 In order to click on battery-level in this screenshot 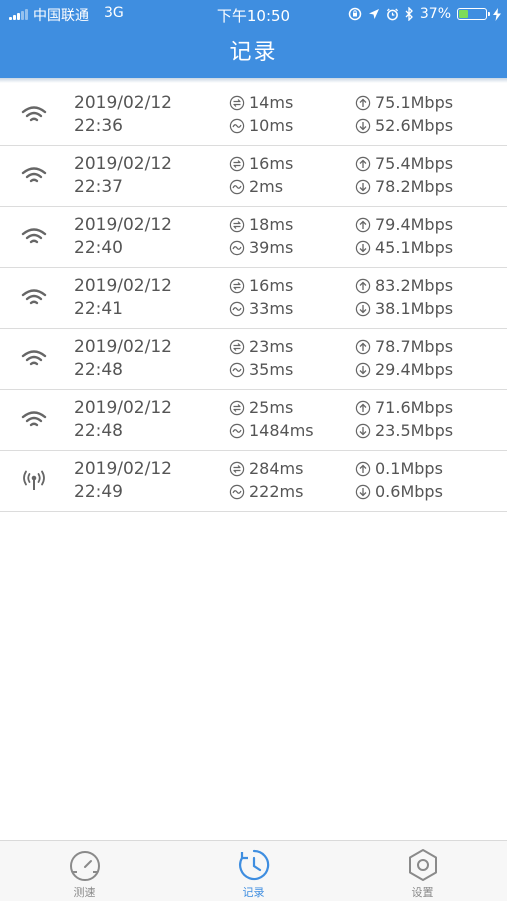, I will do `click(463, 14)`.